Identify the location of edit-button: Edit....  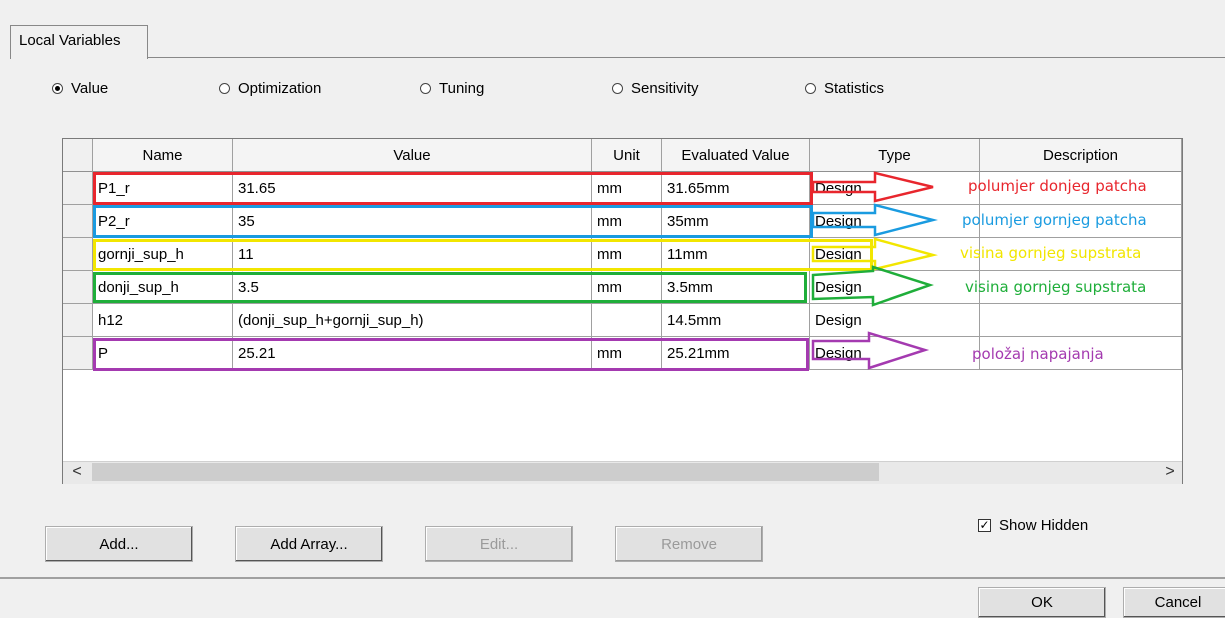
(499, 544).